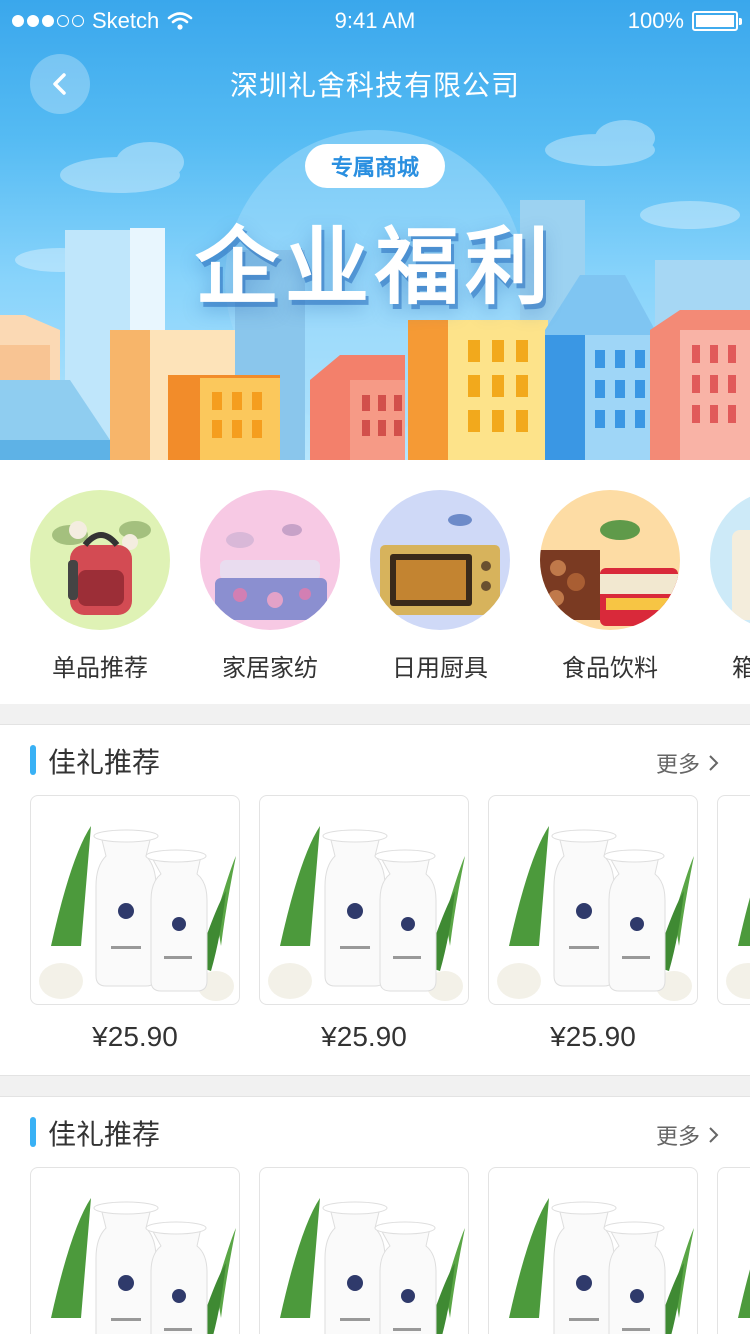  I want to click on oven-icon, so click(440, 560).